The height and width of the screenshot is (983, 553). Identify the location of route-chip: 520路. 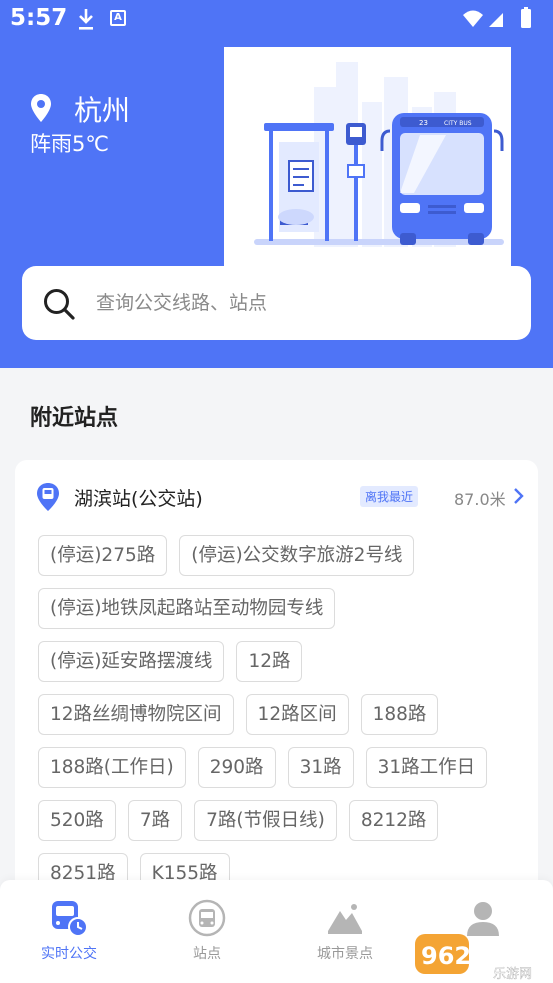
(77, 820).